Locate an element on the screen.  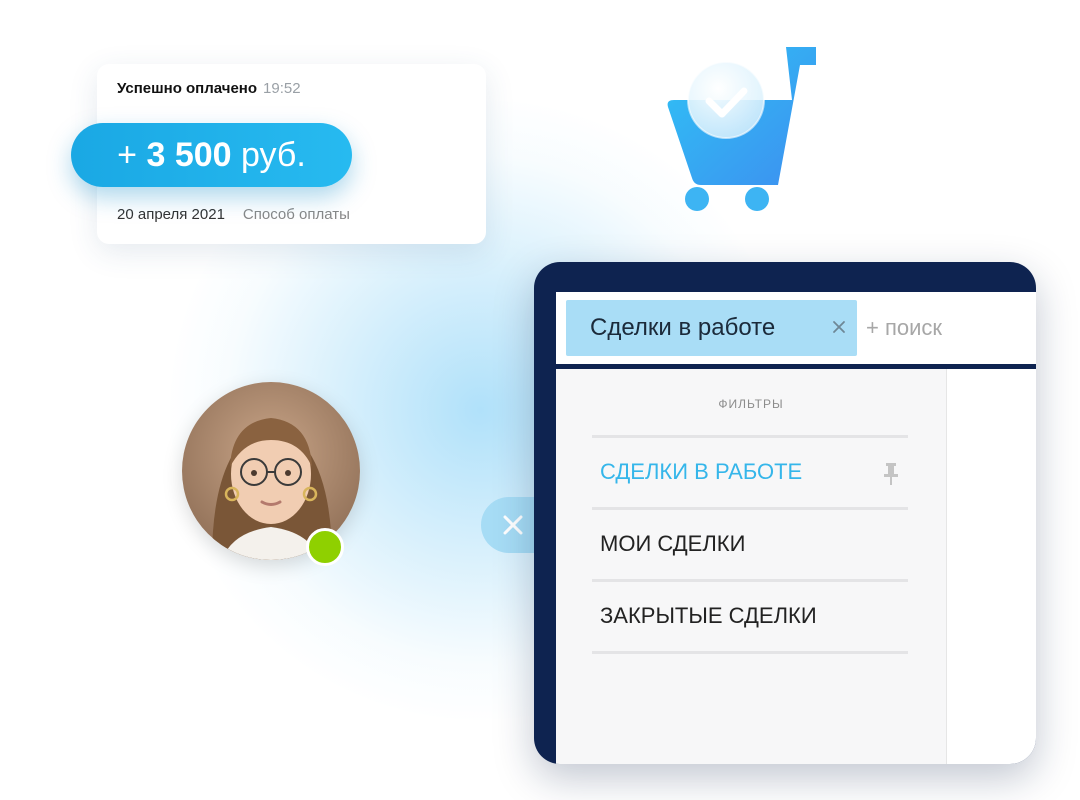
payment-date: 20 апреля 2021 is located at coordinates (171, 214).